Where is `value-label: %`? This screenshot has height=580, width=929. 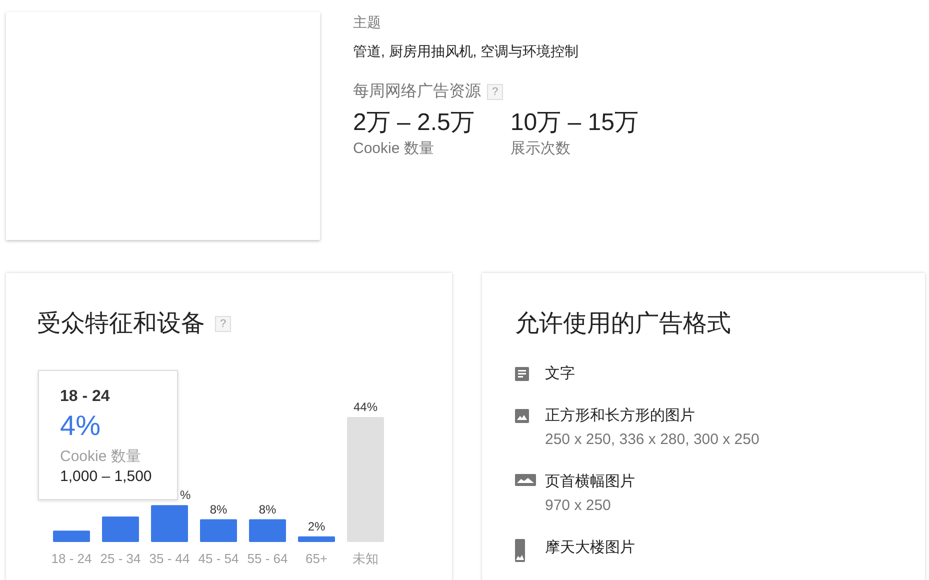 value-label: % is located at coordinates (185, 495).